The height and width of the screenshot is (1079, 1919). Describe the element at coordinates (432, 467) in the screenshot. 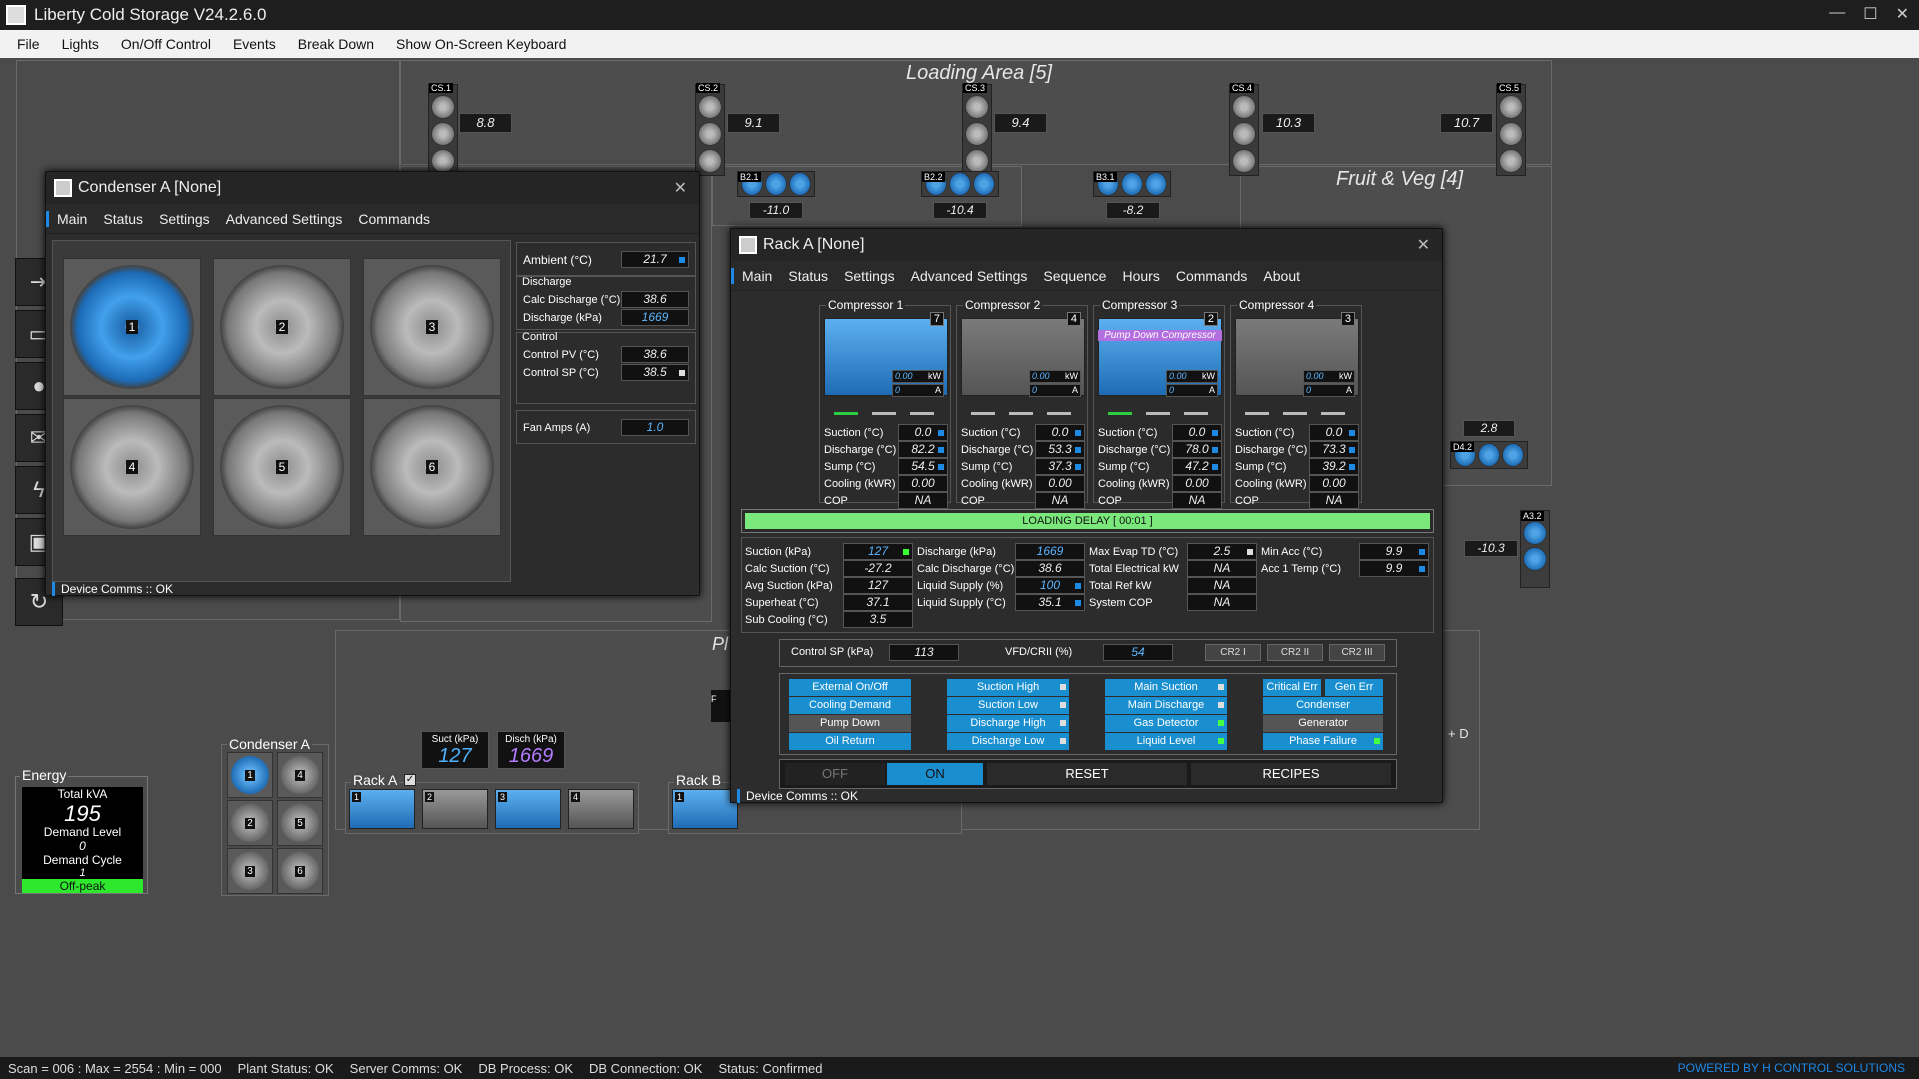

I see `condenser-fan-6: 6` at that location.